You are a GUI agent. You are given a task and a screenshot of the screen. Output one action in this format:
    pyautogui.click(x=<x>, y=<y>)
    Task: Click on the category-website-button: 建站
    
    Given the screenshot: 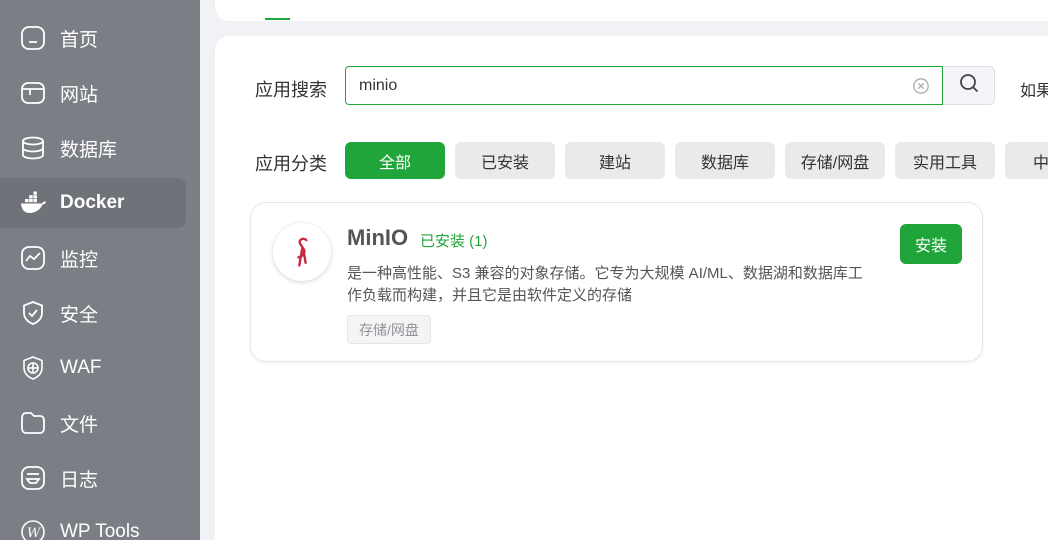 What is the action you would take?
    pyautogui.click(x=615, y=160)
    